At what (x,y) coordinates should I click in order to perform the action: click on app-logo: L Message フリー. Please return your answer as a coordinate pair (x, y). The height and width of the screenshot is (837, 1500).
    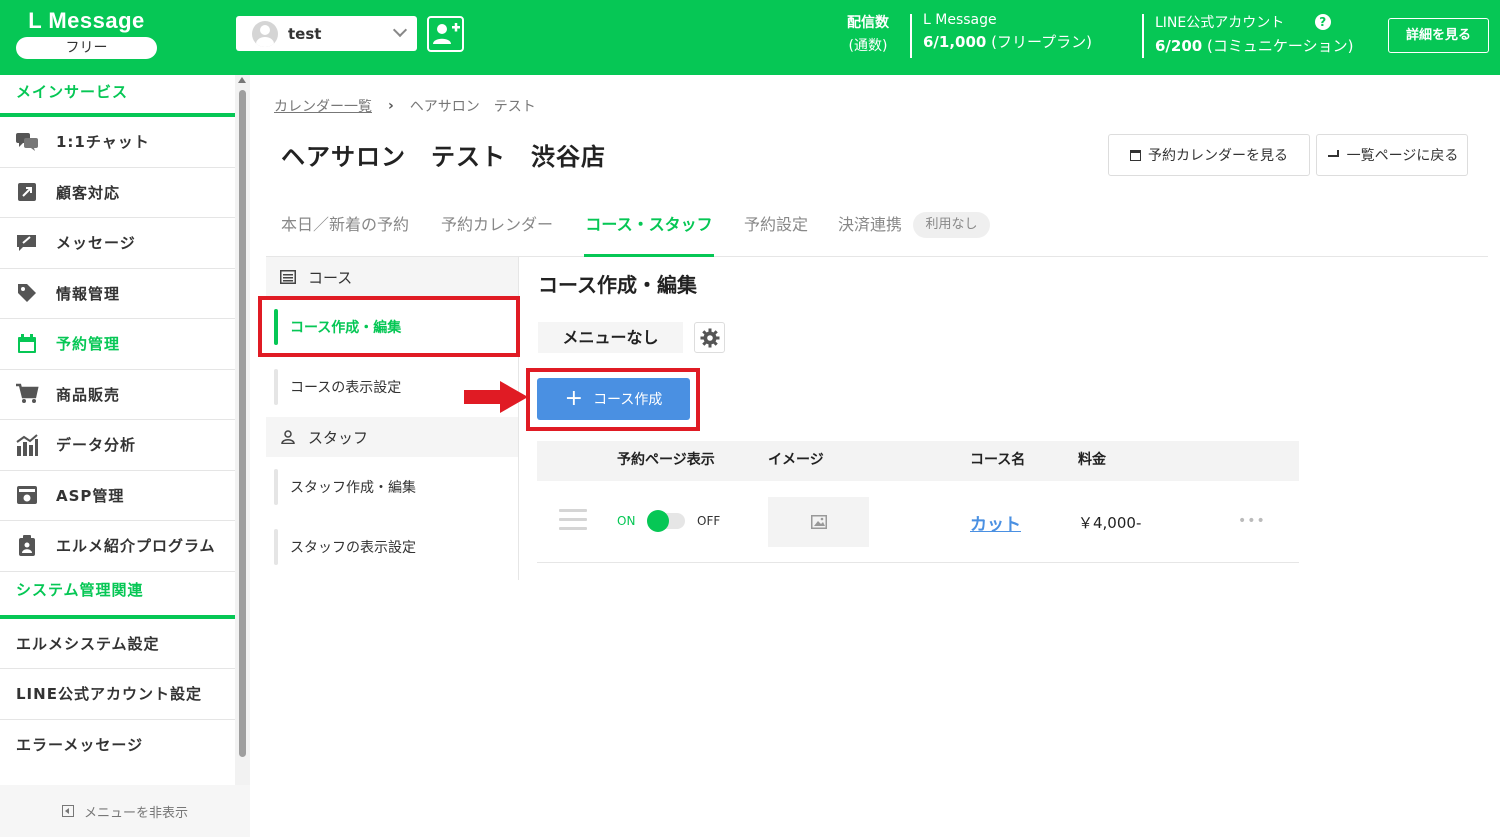
    Looking at the image, I should click on (86, 33).